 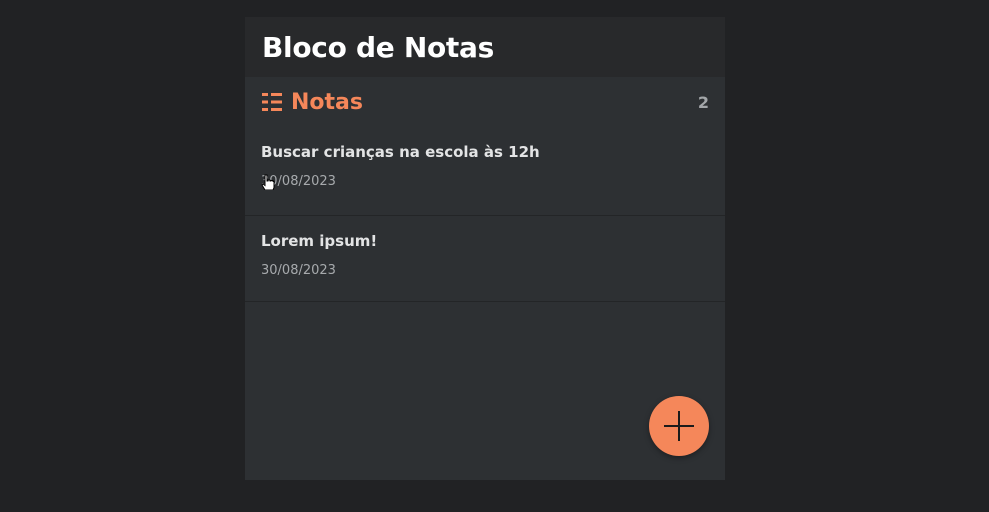 I want to click on app-title: Bloco de Notas, so click(x=378, y=47).